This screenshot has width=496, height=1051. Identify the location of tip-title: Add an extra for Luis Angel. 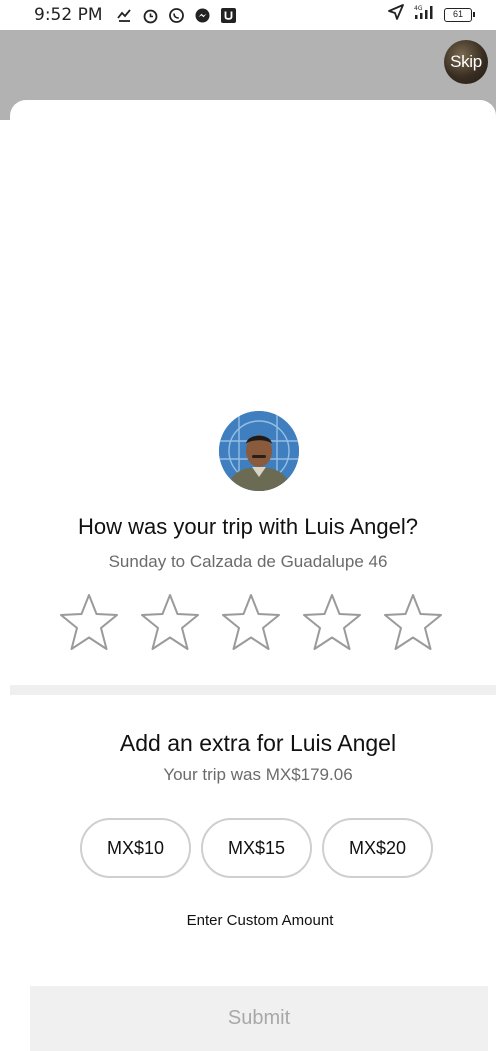
(258, 743).